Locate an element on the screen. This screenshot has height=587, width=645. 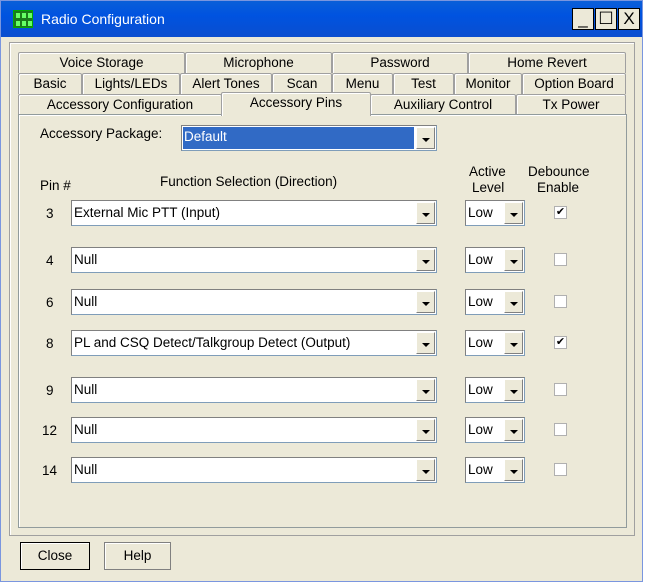
close-window-button: X is located at coordinates (629, 19).